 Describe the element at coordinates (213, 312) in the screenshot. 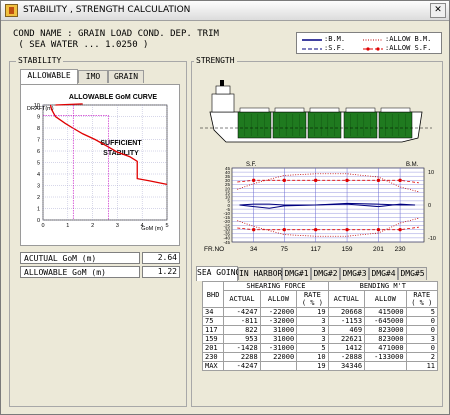

I see `table-cell-bhd: 34` at that location.